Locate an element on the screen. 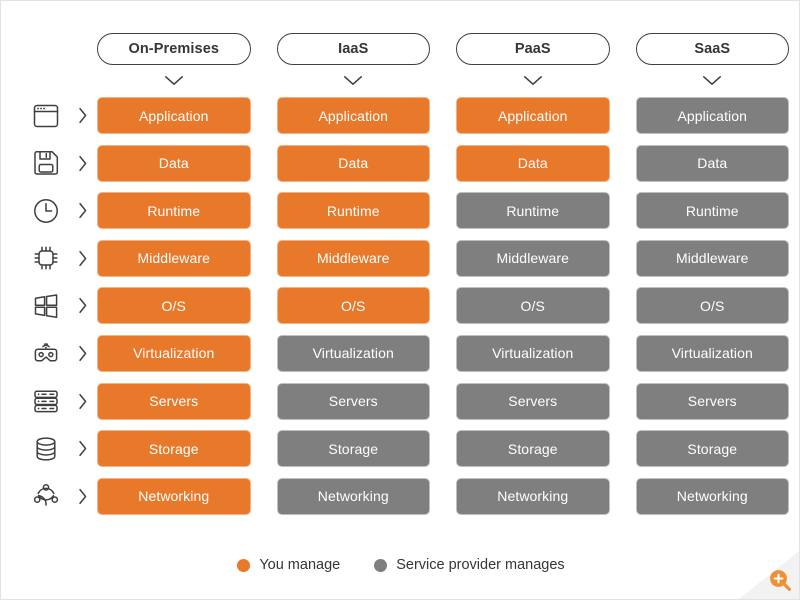 The image size is (800, 600). layer-row-storage: Storage Storage Storage Storage is located at coordinates (406, 449).